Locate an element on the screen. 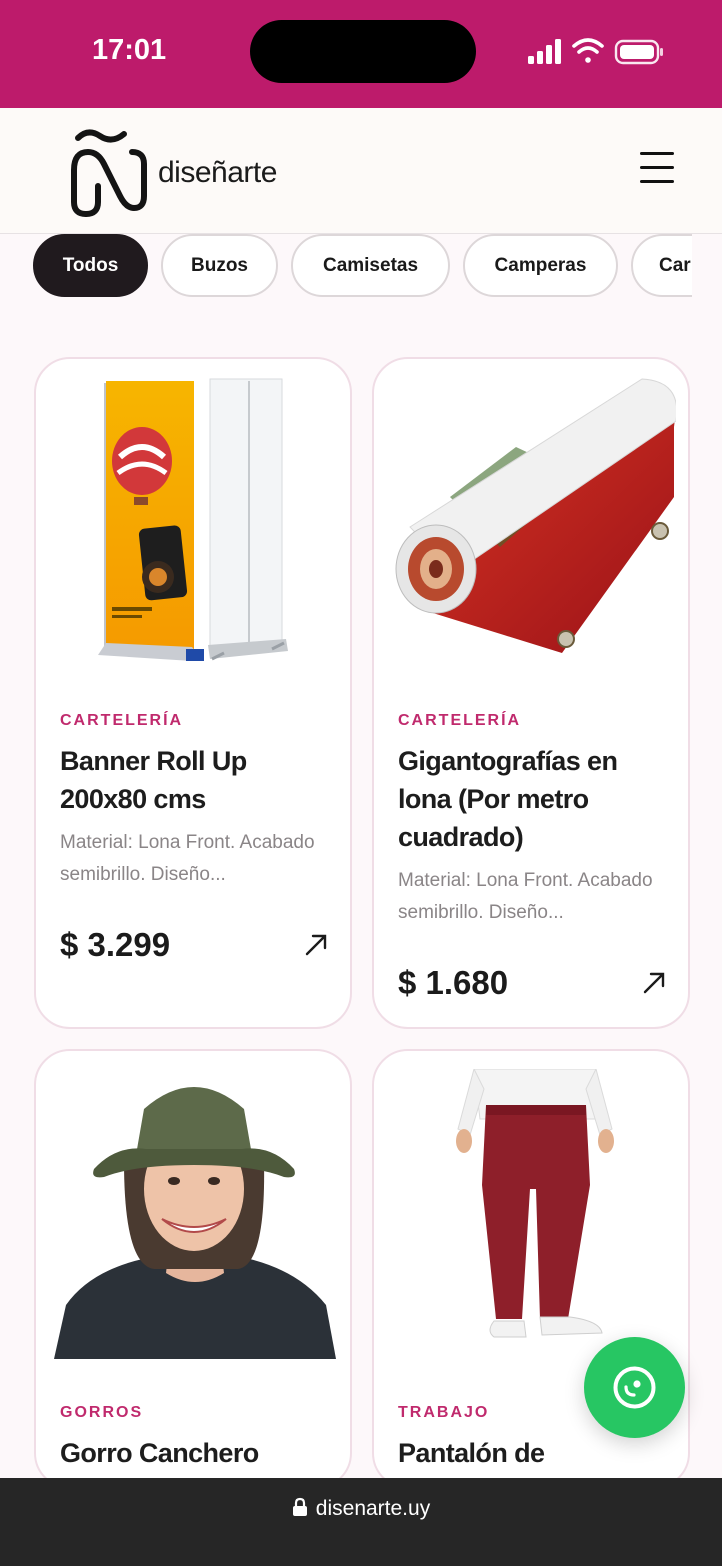 This screenshot has height=1566, width=722. category-filter-bar: Todos Buzos Camisetas Camperas Car is located at coordinates (346, 266).